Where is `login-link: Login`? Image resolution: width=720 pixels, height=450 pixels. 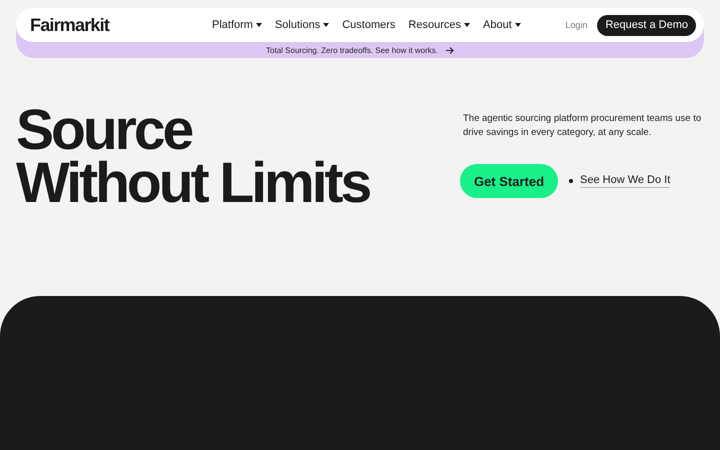 login-link: Login is located at coordinates (576, 25).